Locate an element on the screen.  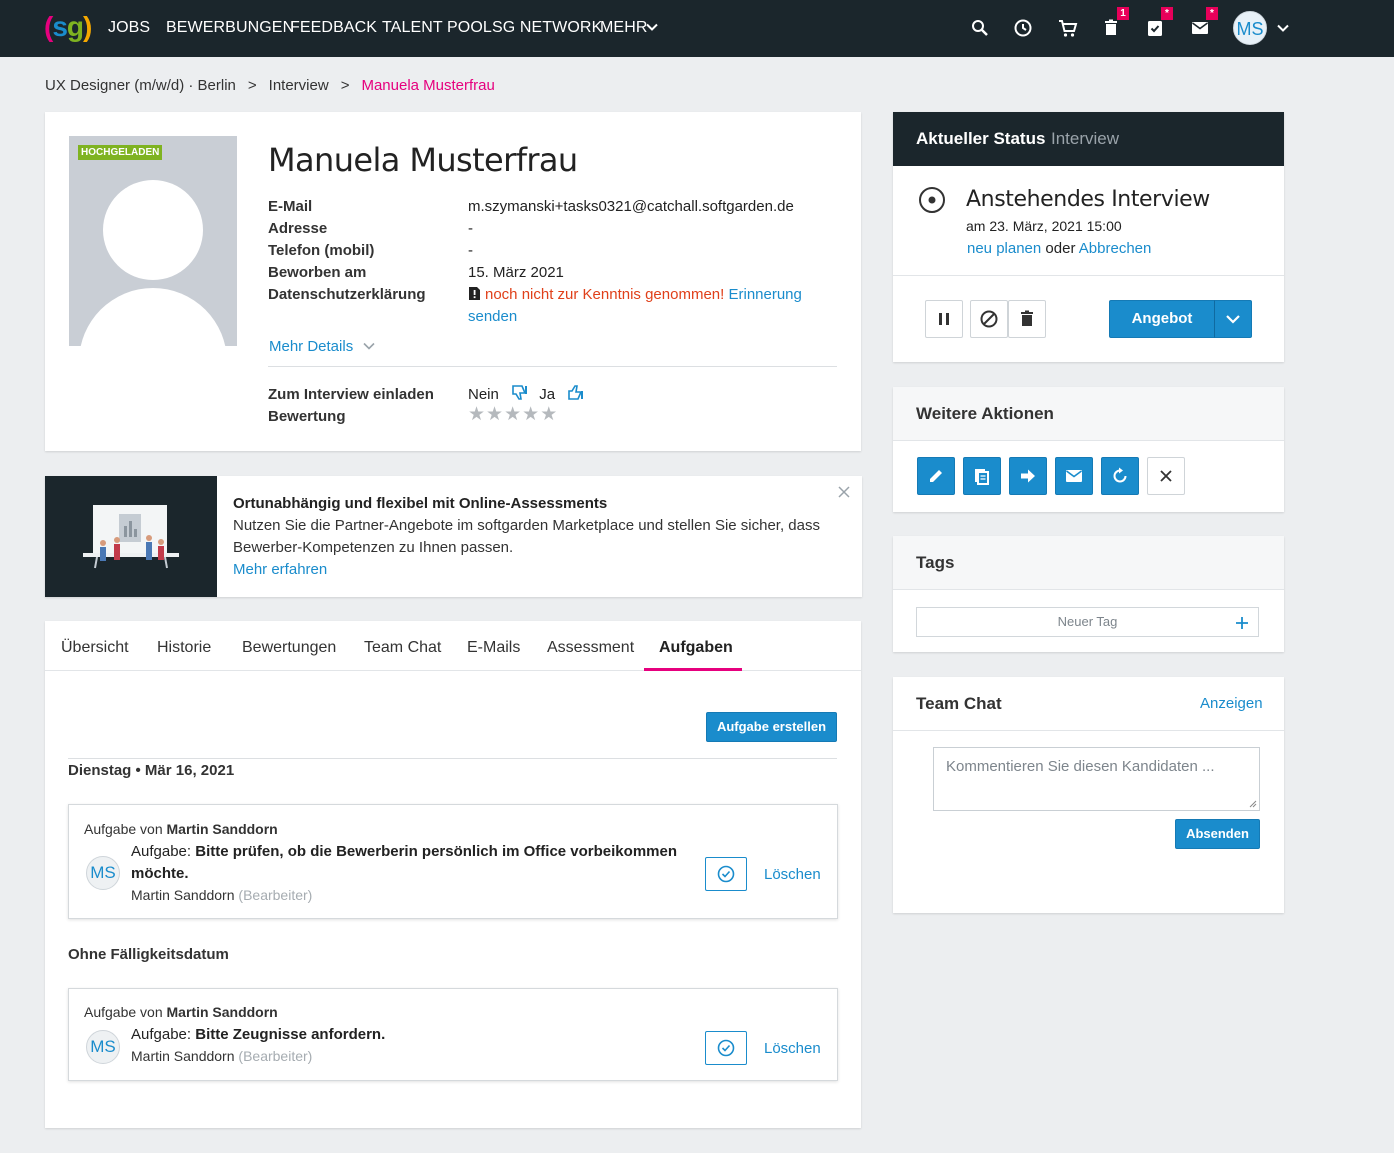
send-reminder-link-2: senden is located at coordinates (492, 316).